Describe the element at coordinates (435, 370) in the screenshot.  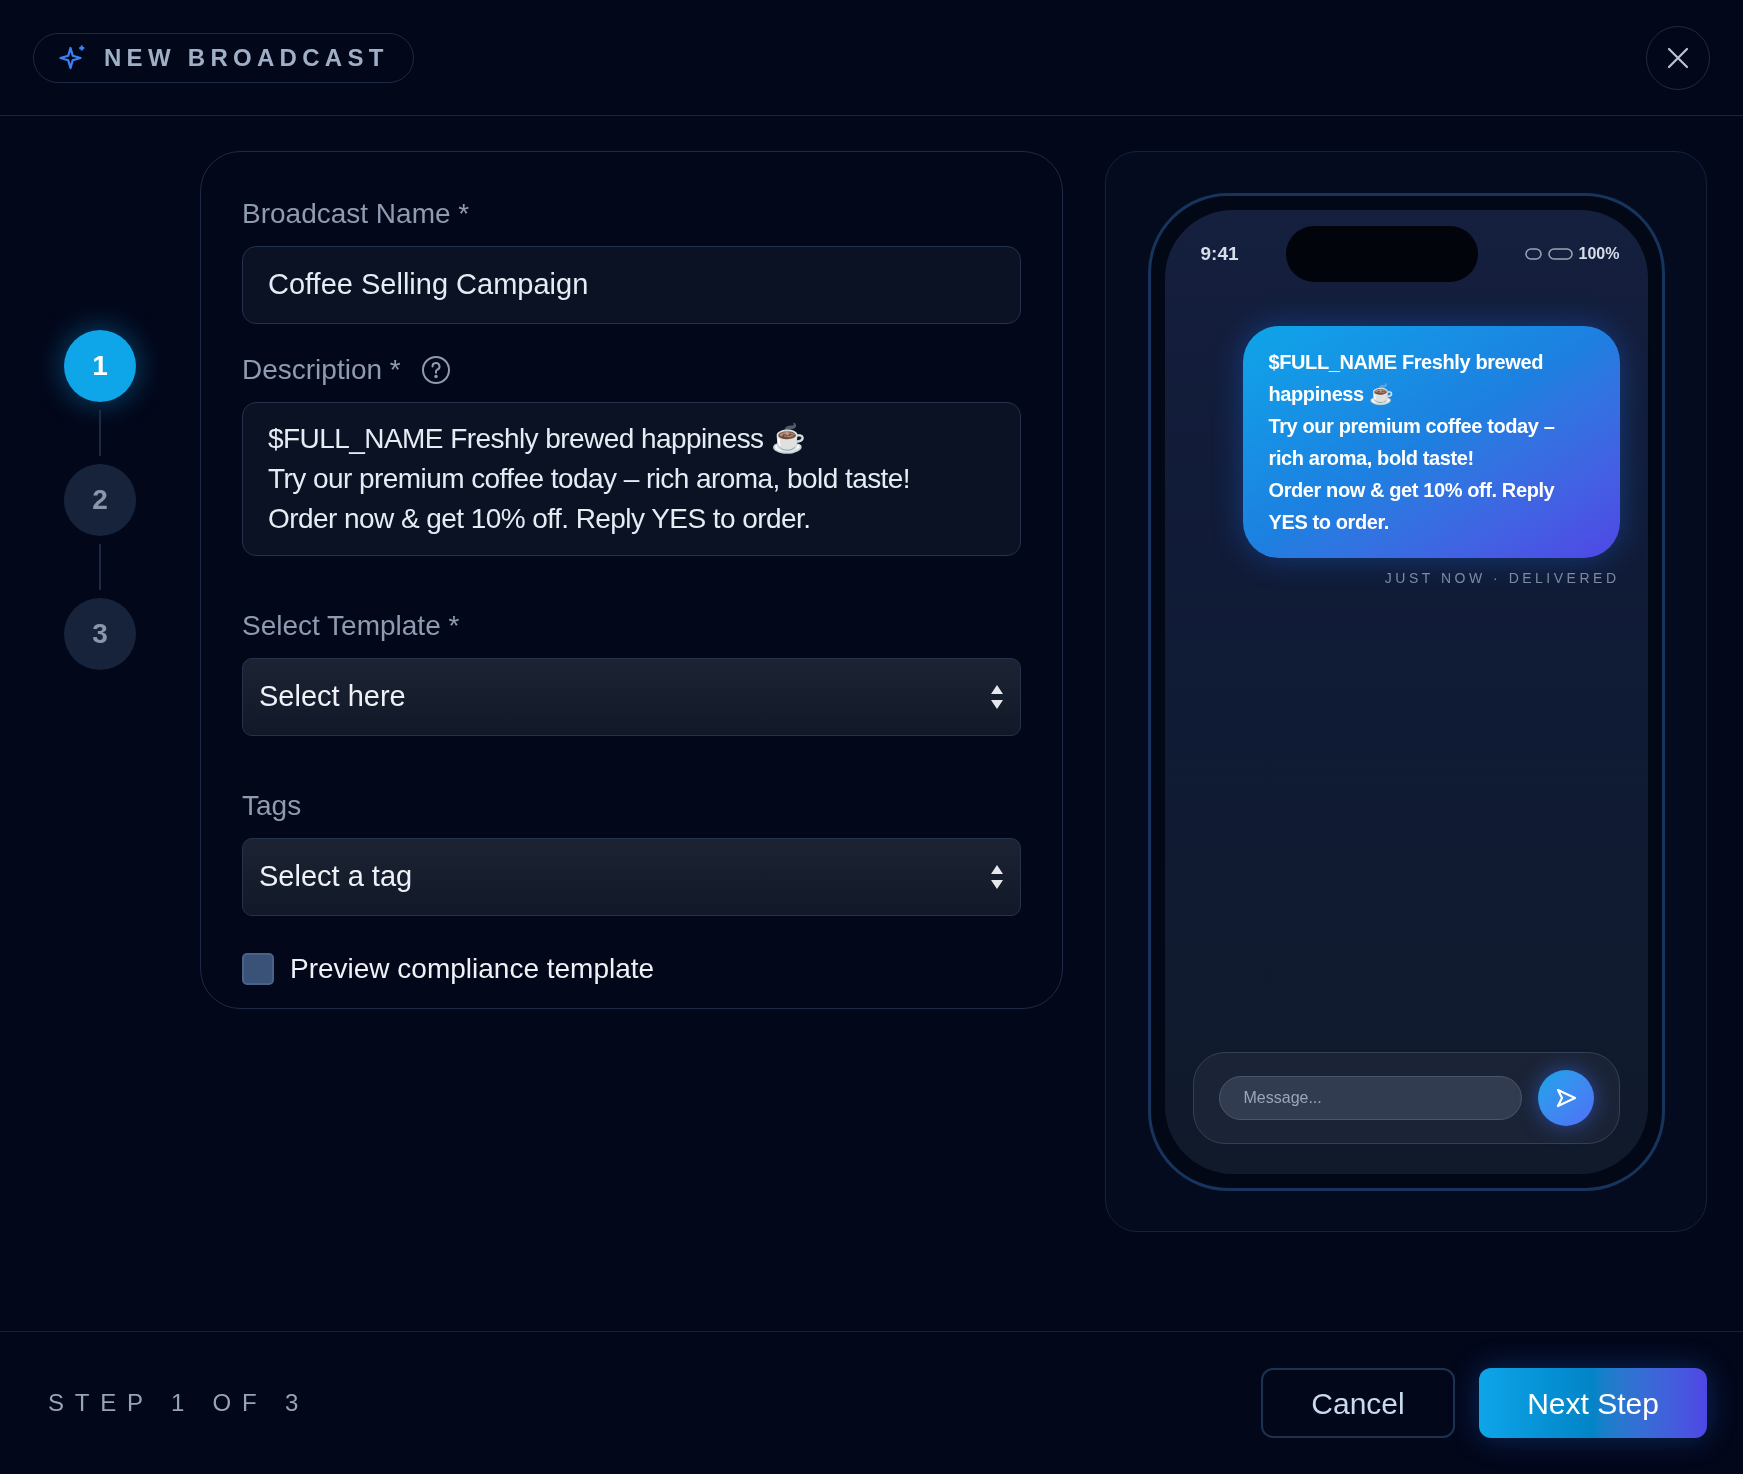
I see `help-icon` at that location.